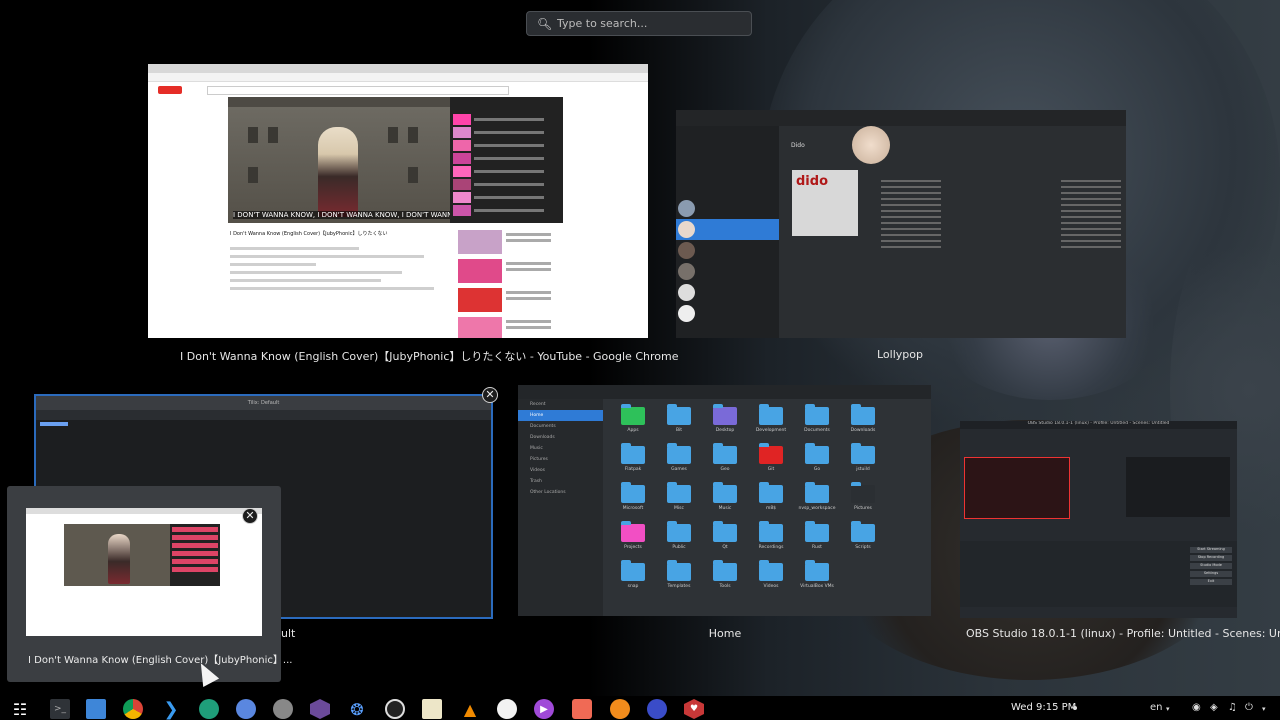 The width and height of the screenshot is (1280, 720). Describe the element at coordinates (817, 425) in the screenshot. I see `folder-item: Documents` at that location.